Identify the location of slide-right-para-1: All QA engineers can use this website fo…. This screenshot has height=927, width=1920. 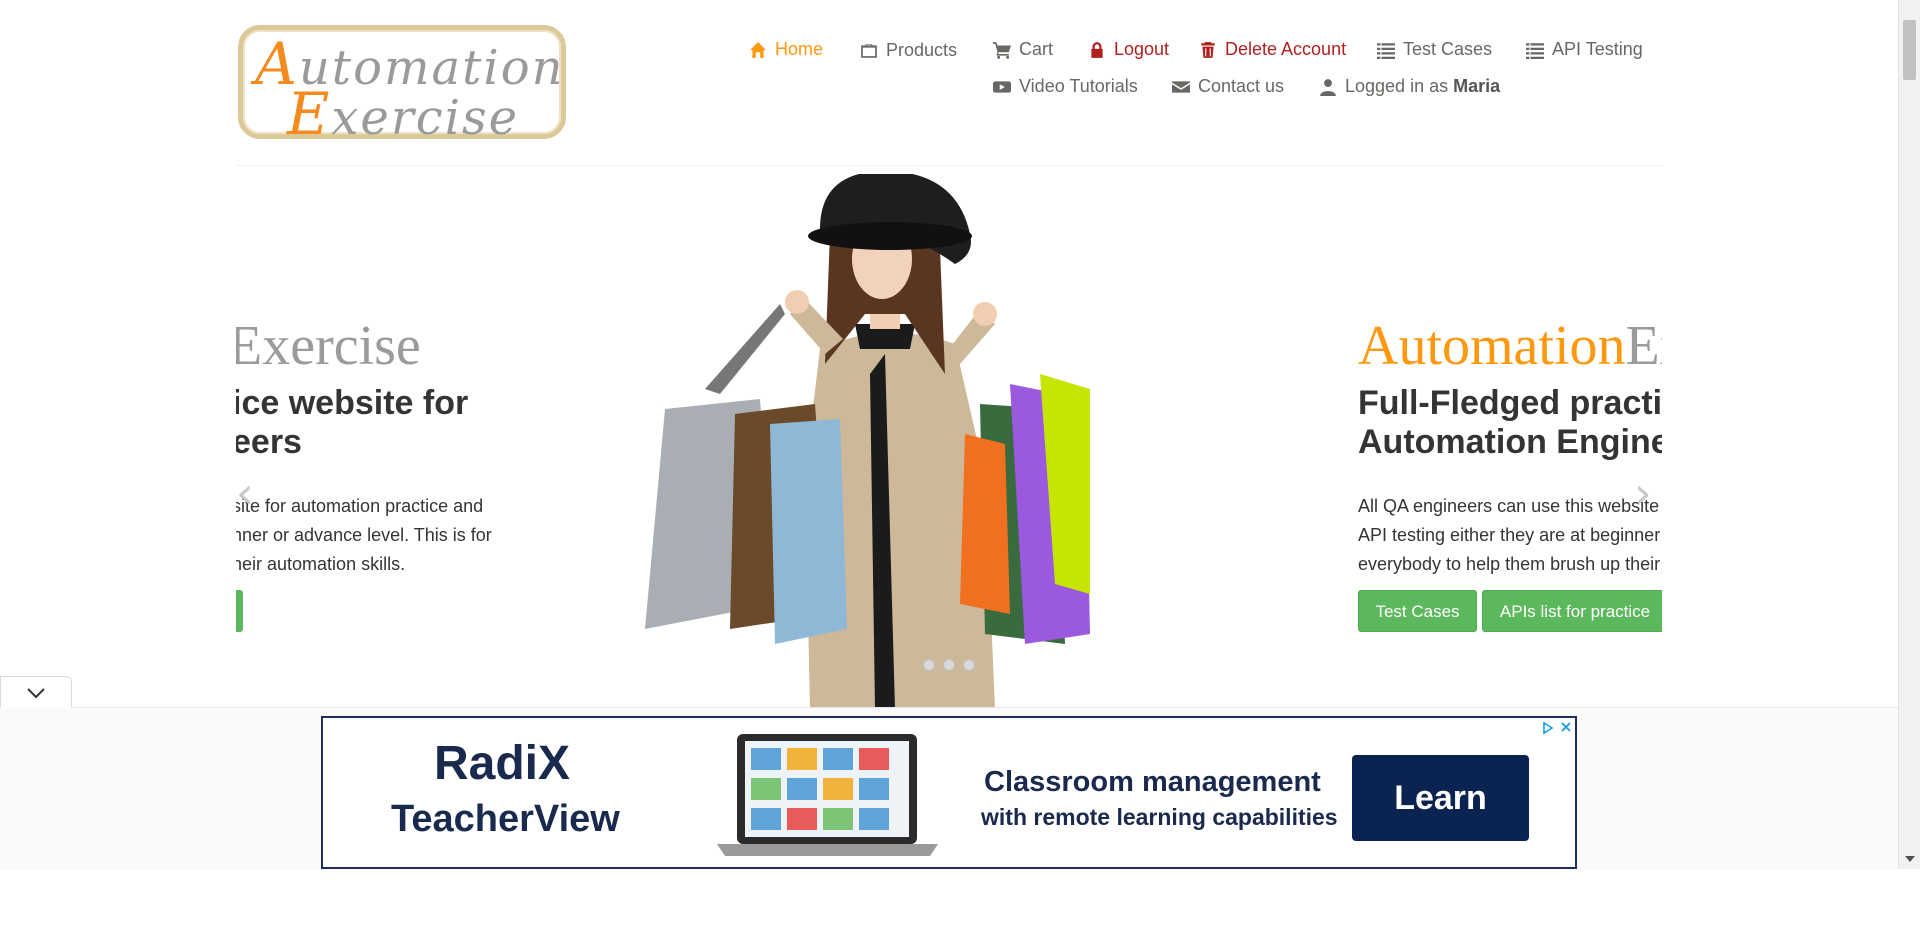
(1510, 506).